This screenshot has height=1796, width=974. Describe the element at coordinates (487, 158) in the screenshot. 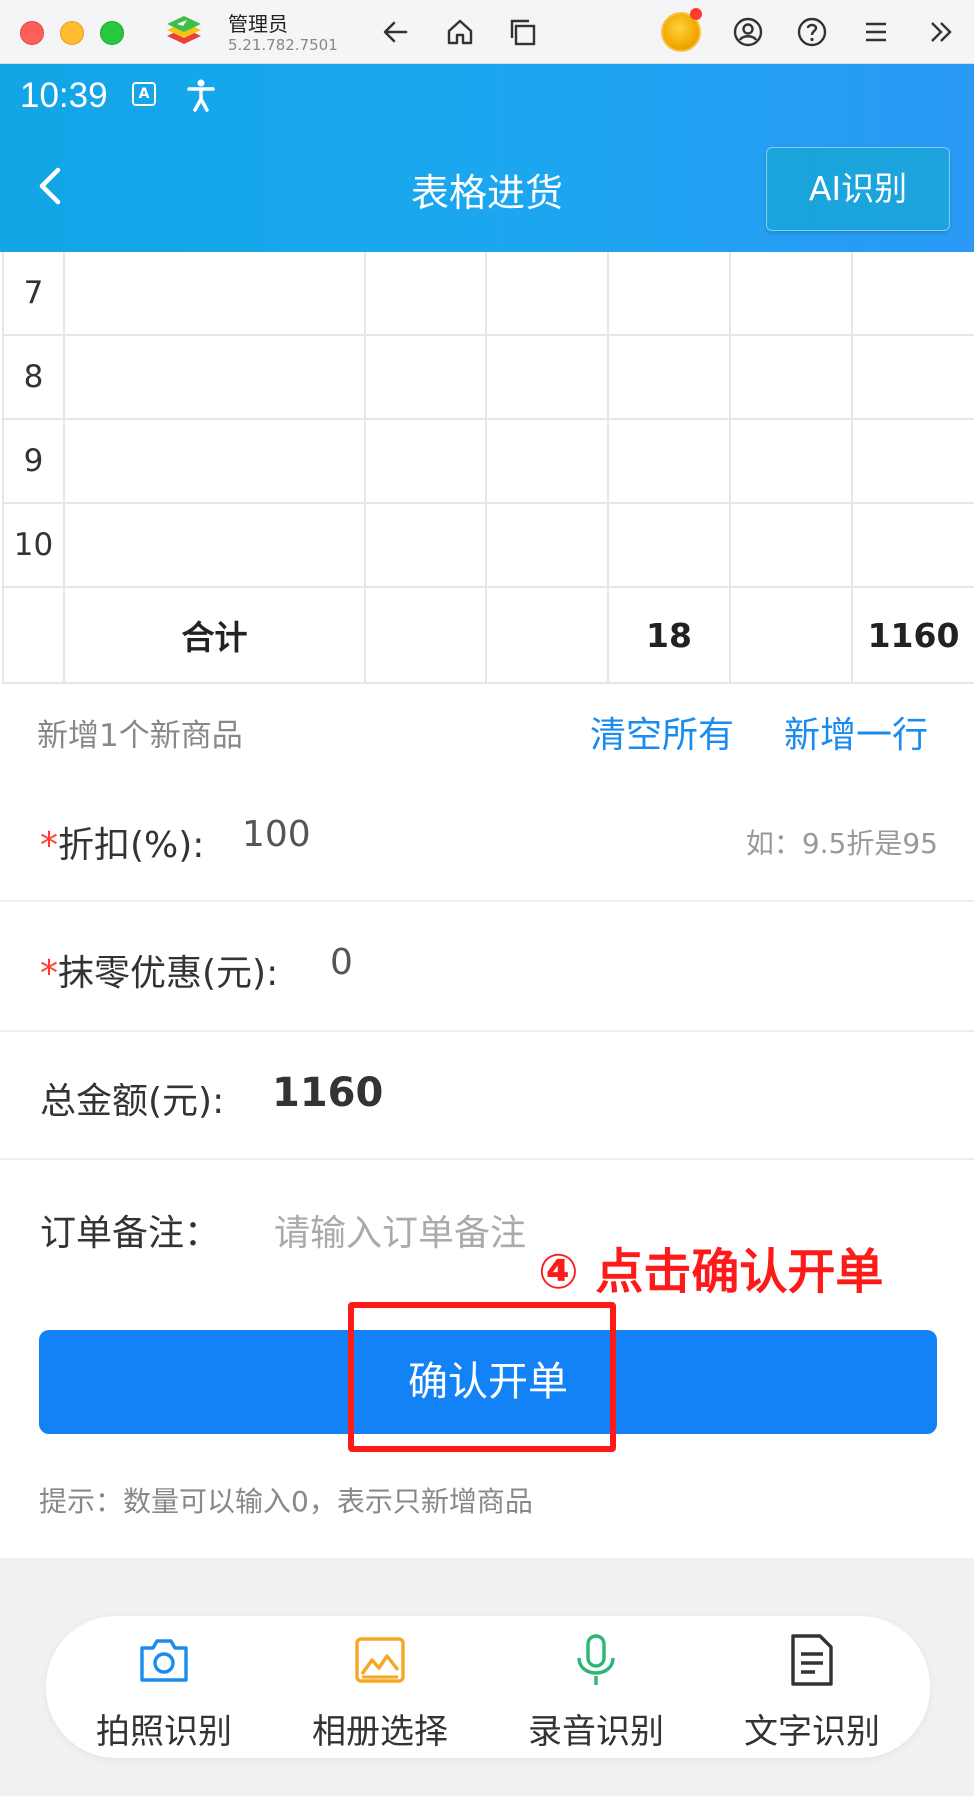

I see `app-header: 10:39 A 表格进货 AI识别` at that location.